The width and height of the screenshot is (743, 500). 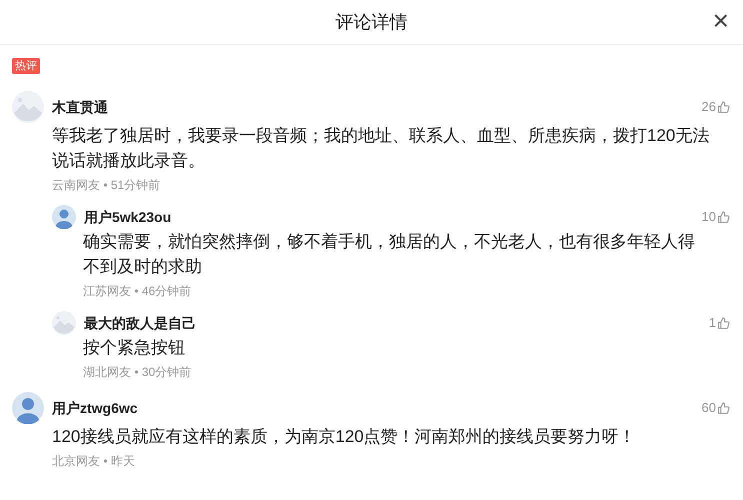 What do you see at coordinates (128, 217) in the screenshot?
I see `user-name: 用户5wk23ou` at bounding box center [128, 217].